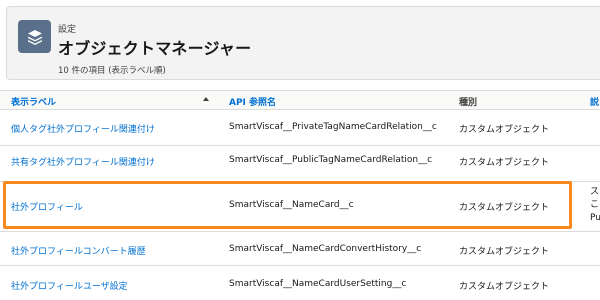  What do you see at coordinates (47, 206) in the screenshot?
I see `object-label-link: 社外プロフィール` at bounding box center [47, 206].